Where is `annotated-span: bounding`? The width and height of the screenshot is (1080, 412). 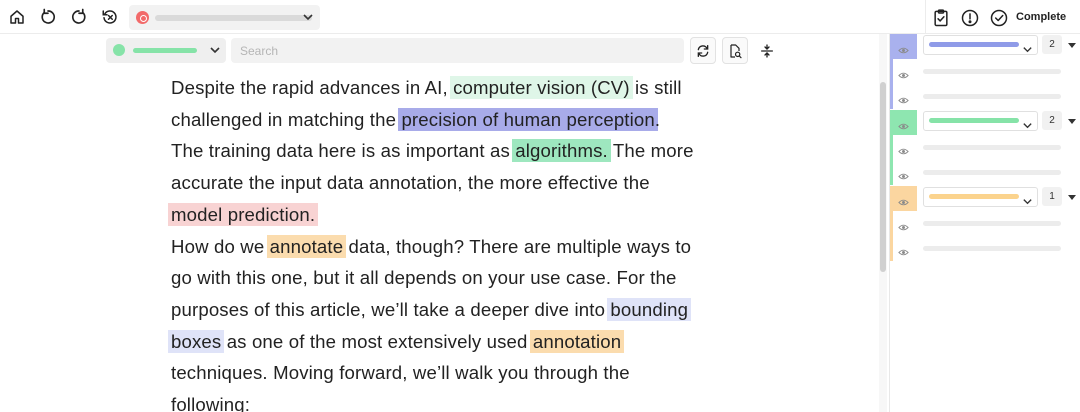
annotated-span: bounding is located at coordinates (649, 309).